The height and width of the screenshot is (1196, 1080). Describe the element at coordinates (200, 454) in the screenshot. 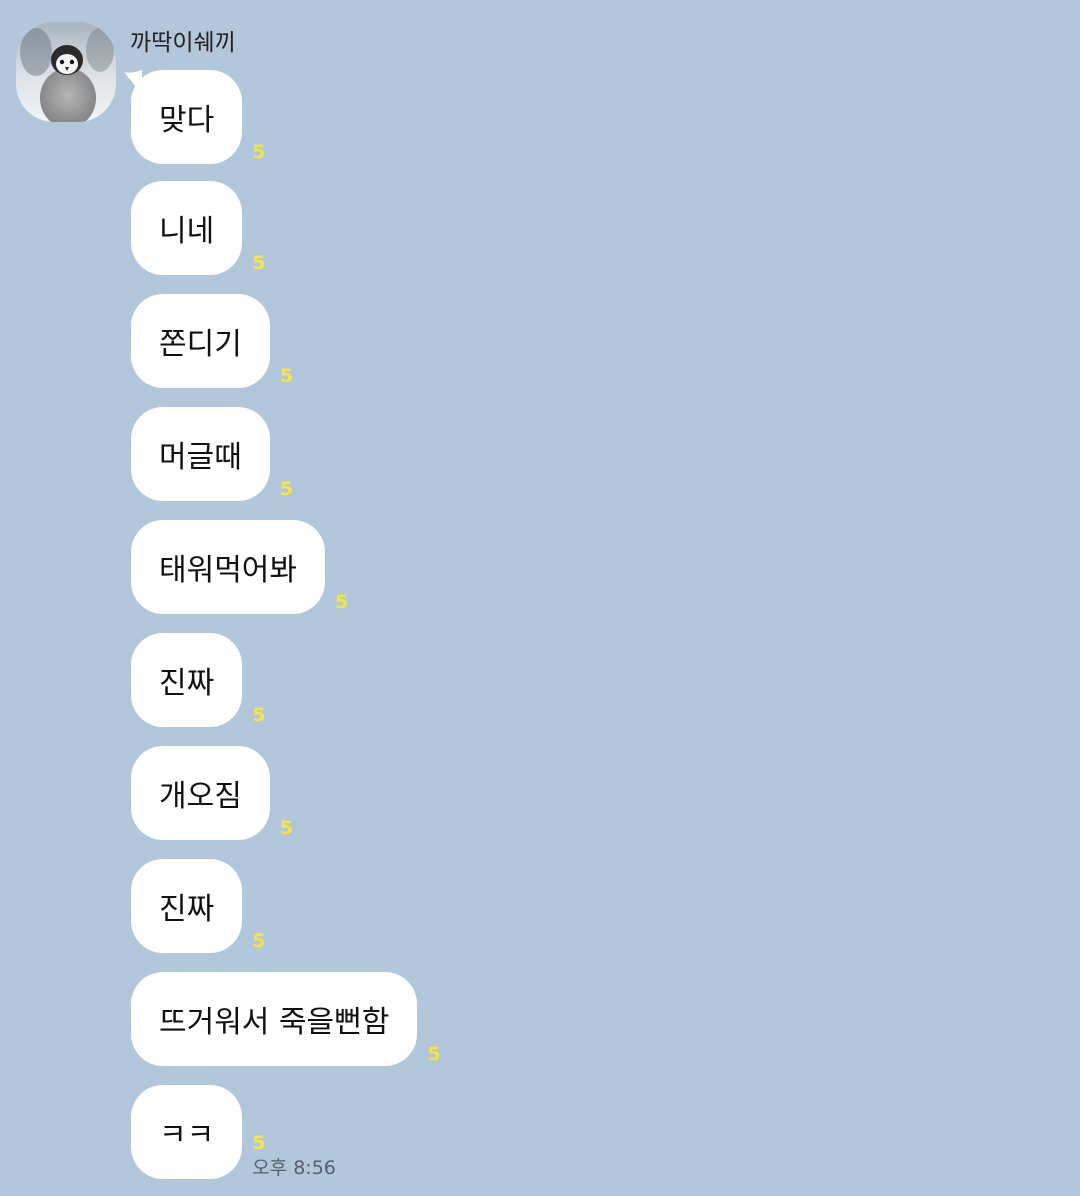

I see `message-bubble: 머글때` at that location.